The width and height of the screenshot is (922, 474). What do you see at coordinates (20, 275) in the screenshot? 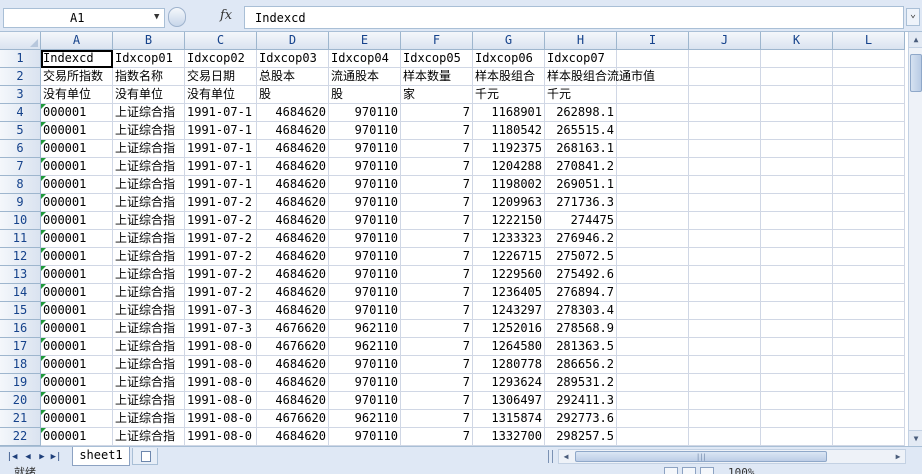
I see `row-header: 13` at bounding box center [20, 275].